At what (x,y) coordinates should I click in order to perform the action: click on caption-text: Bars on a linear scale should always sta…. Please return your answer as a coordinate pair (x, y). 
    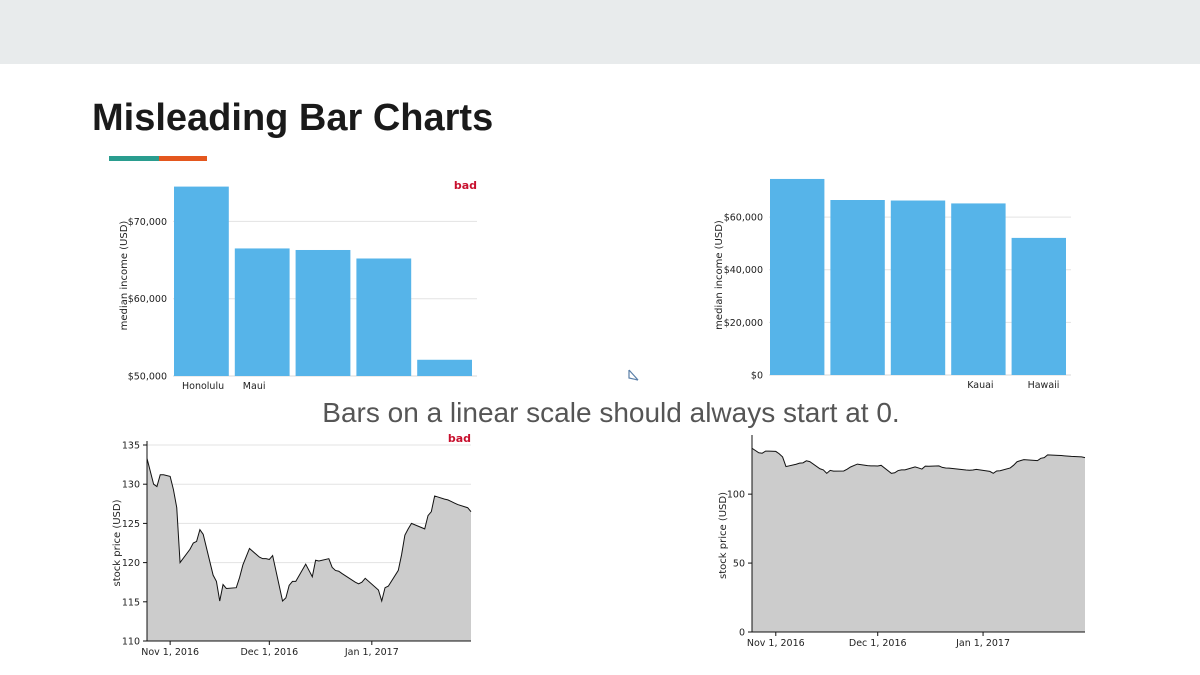
    Looking at the image, I should click on (611, 412).